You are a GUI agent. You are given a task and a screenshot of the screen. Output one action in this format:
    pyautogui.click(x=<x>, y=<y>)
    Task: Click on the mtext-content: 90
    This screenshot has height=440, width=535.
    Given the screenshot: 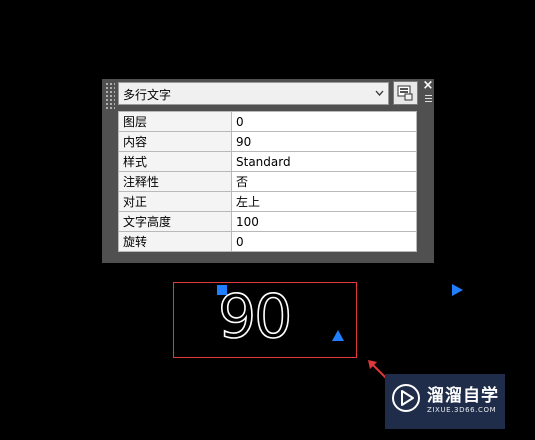 What is the action you would take?
    pyautogui.click(x=255, y=317)
    